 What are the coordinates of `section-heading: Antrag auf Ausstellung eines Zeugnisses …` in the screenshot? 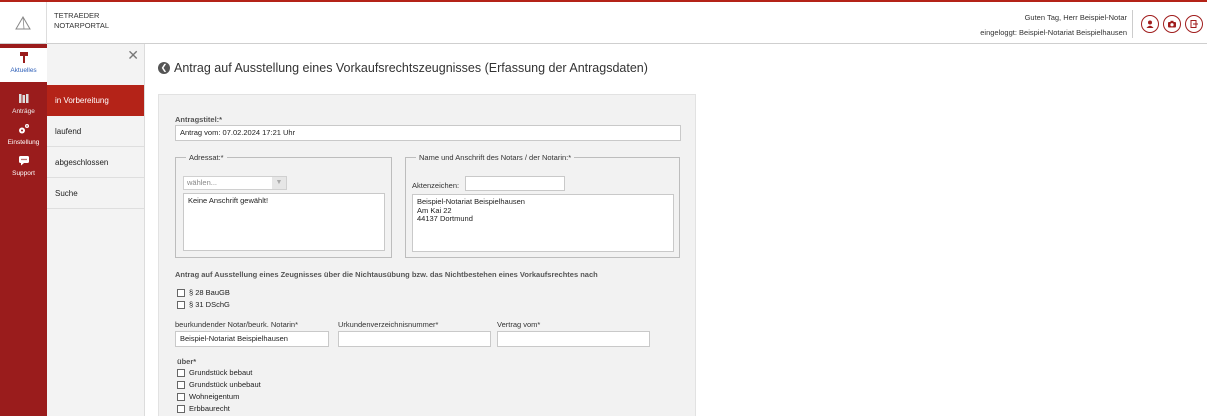 It's located at (386, 274).